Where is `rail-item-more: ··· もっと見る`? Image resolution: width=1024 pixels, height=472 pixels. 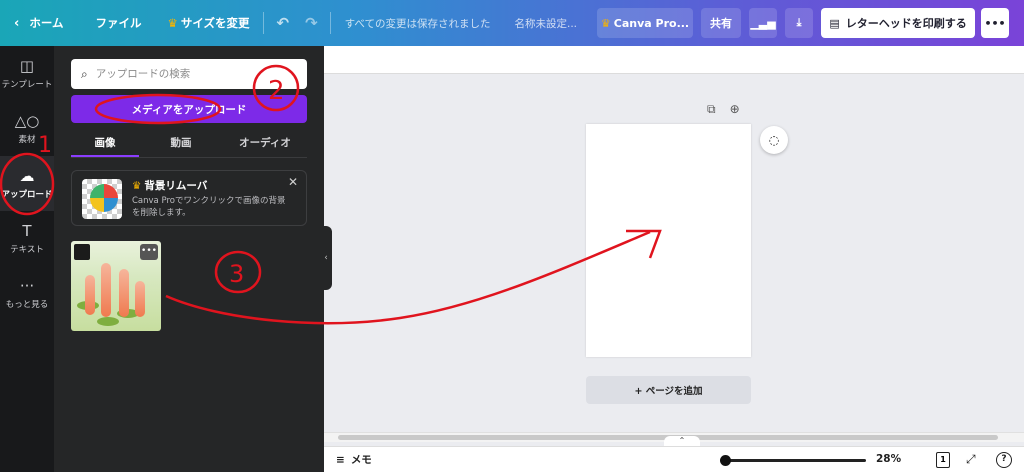 rail-item-more: ··· もっと見る is located at coordinates (27, 293).